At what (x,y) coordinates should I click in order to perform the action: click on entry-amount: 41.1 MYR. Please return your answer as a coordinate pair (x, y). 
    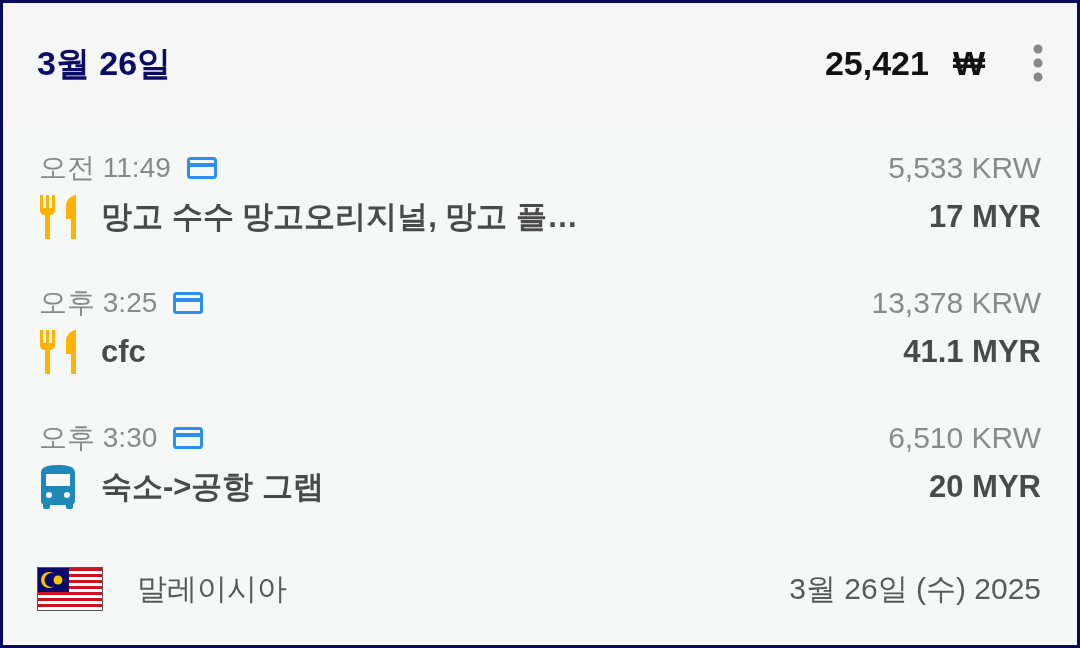
    Looking at the image, I should click on (972, 352).